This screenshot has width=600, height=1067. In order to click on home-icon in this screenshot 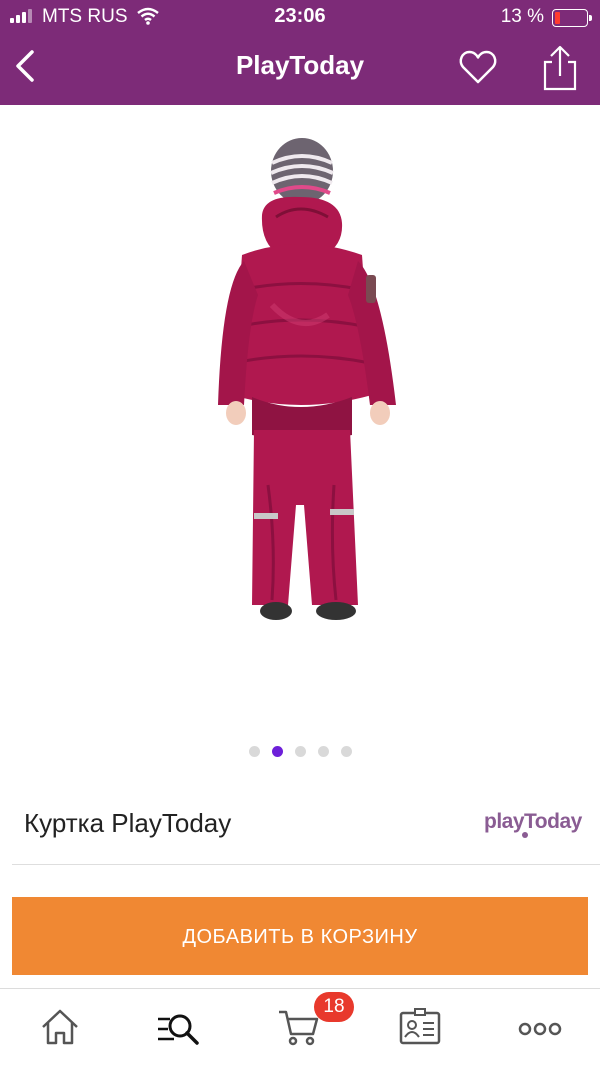, I will do `click(60, 1027)`.